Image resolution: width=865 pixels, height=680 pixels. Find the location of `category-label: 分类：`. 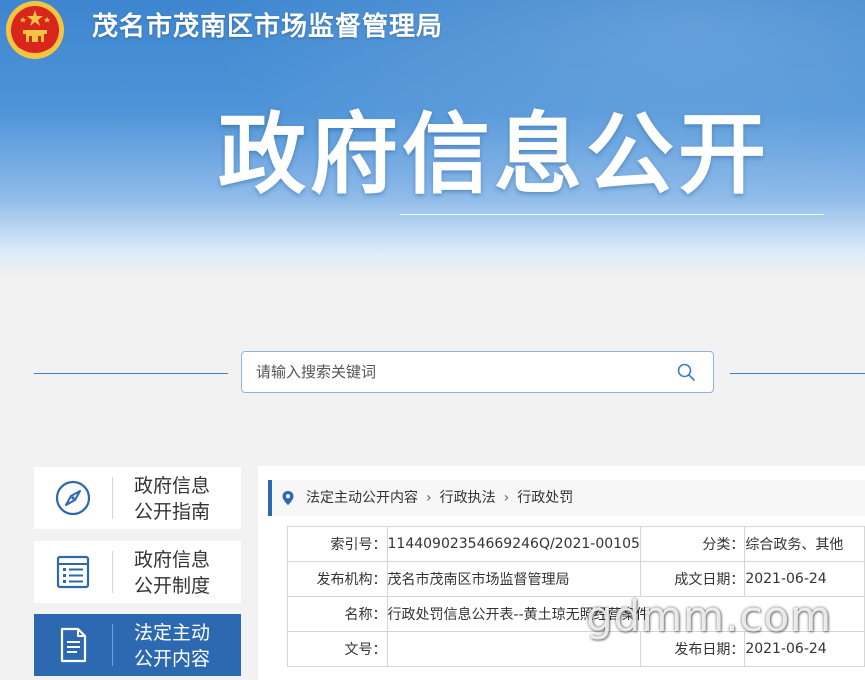

category-label: 分类： is located at coordinates (692, 544).